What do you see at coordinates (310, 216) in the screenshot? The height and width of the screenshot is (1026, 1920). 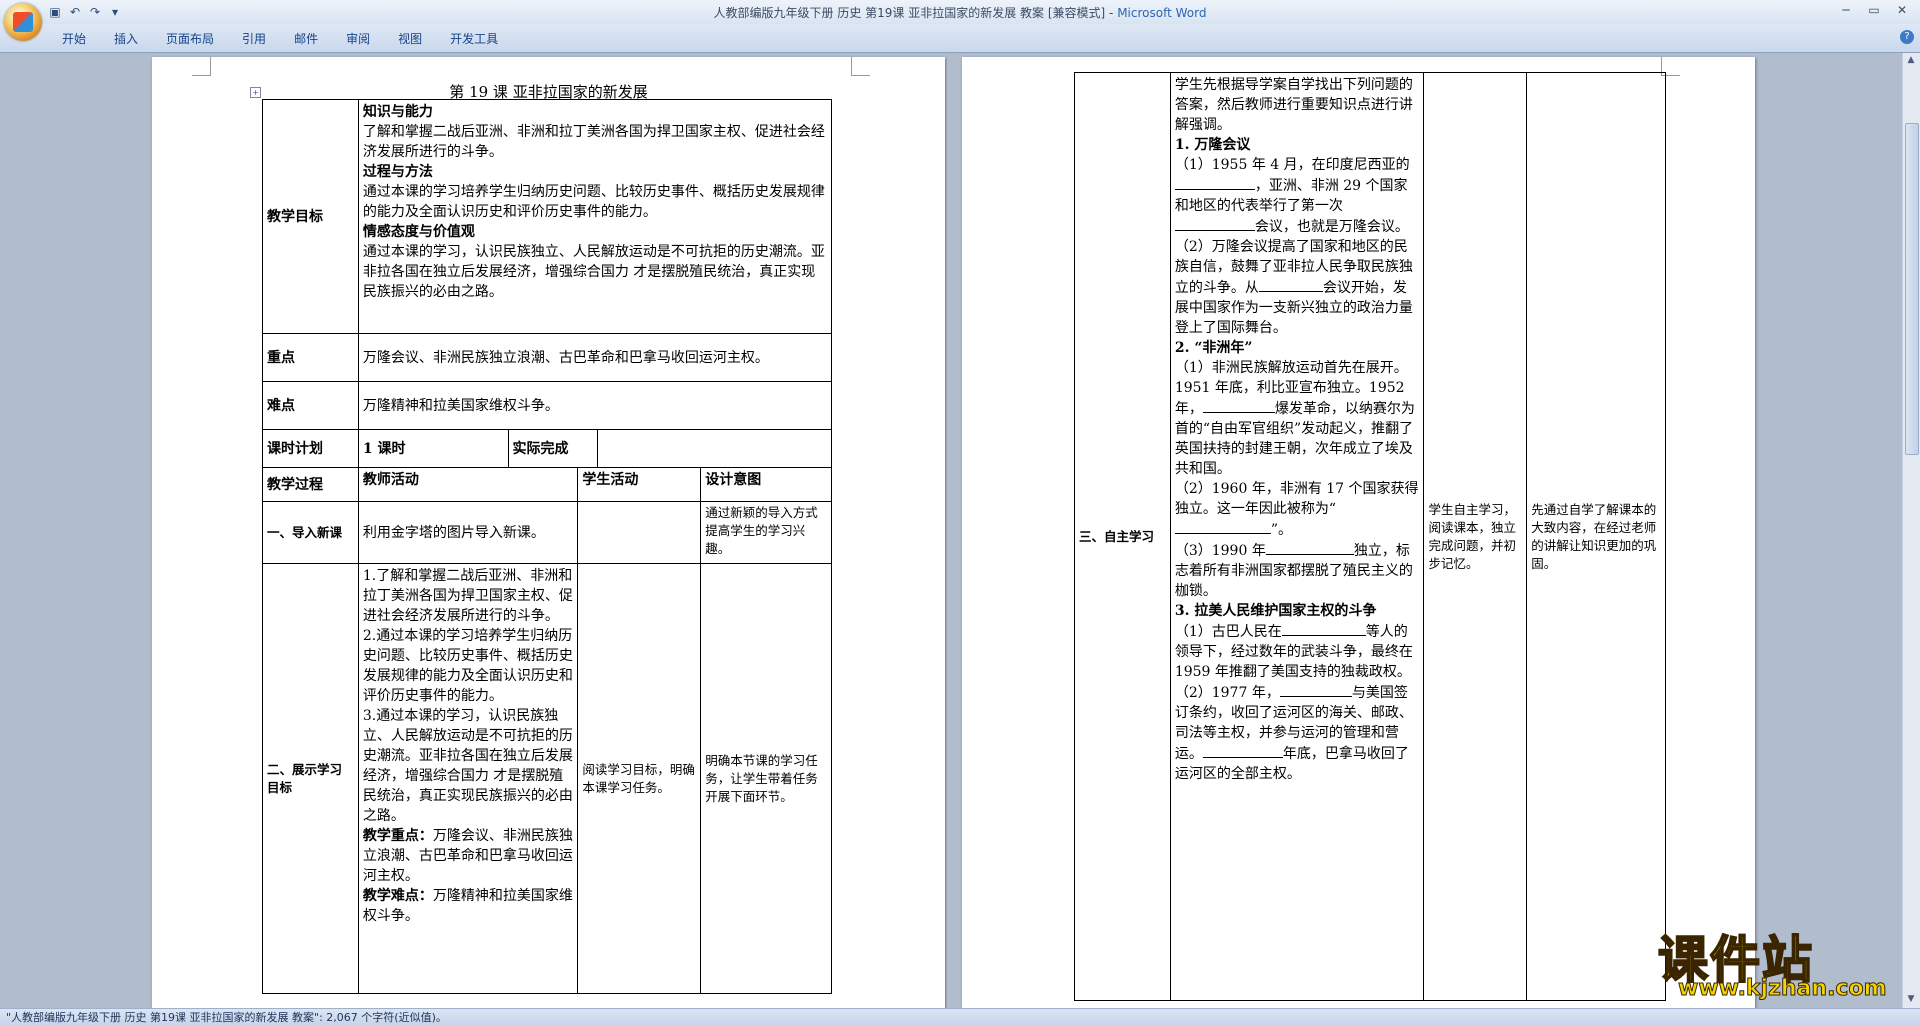 I see `goals-label: 教学目标` at bounding box center [310, 216].